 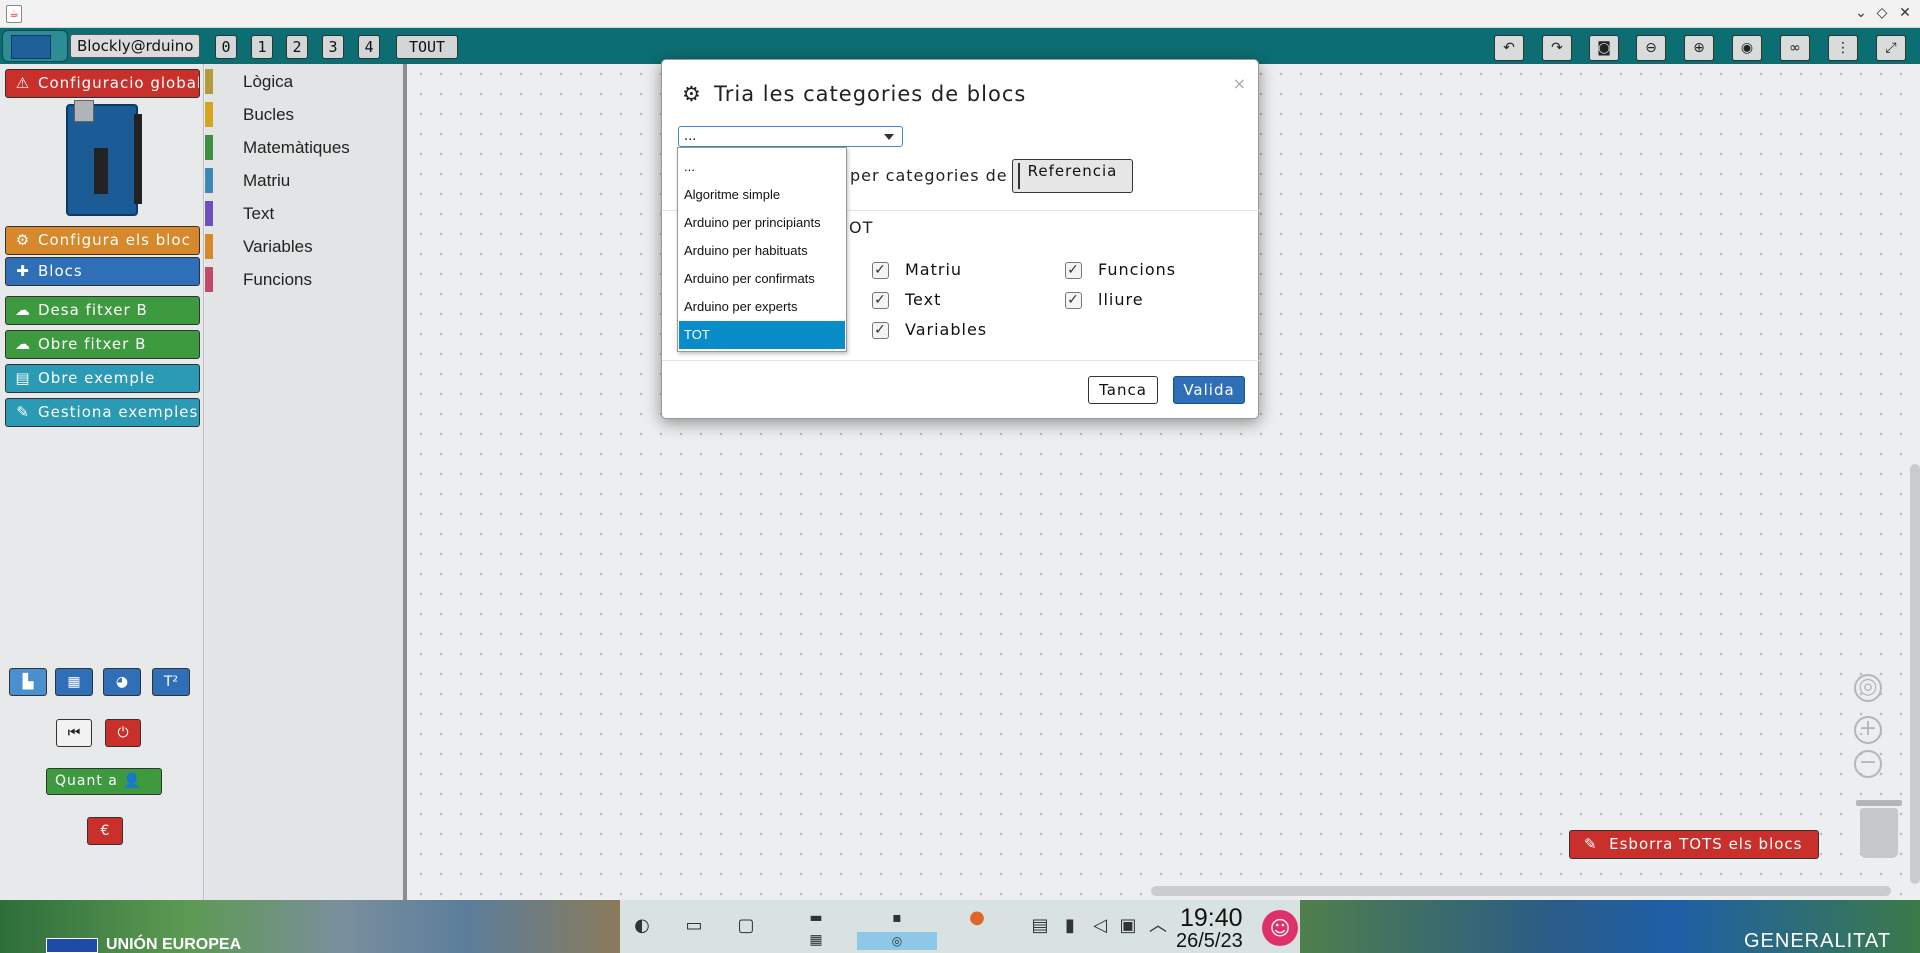 What do you see at coordinates (929, 329) in the screenshot?
I see `checkbox-variables: ✓ Variables` at bounding box center [929, 329].